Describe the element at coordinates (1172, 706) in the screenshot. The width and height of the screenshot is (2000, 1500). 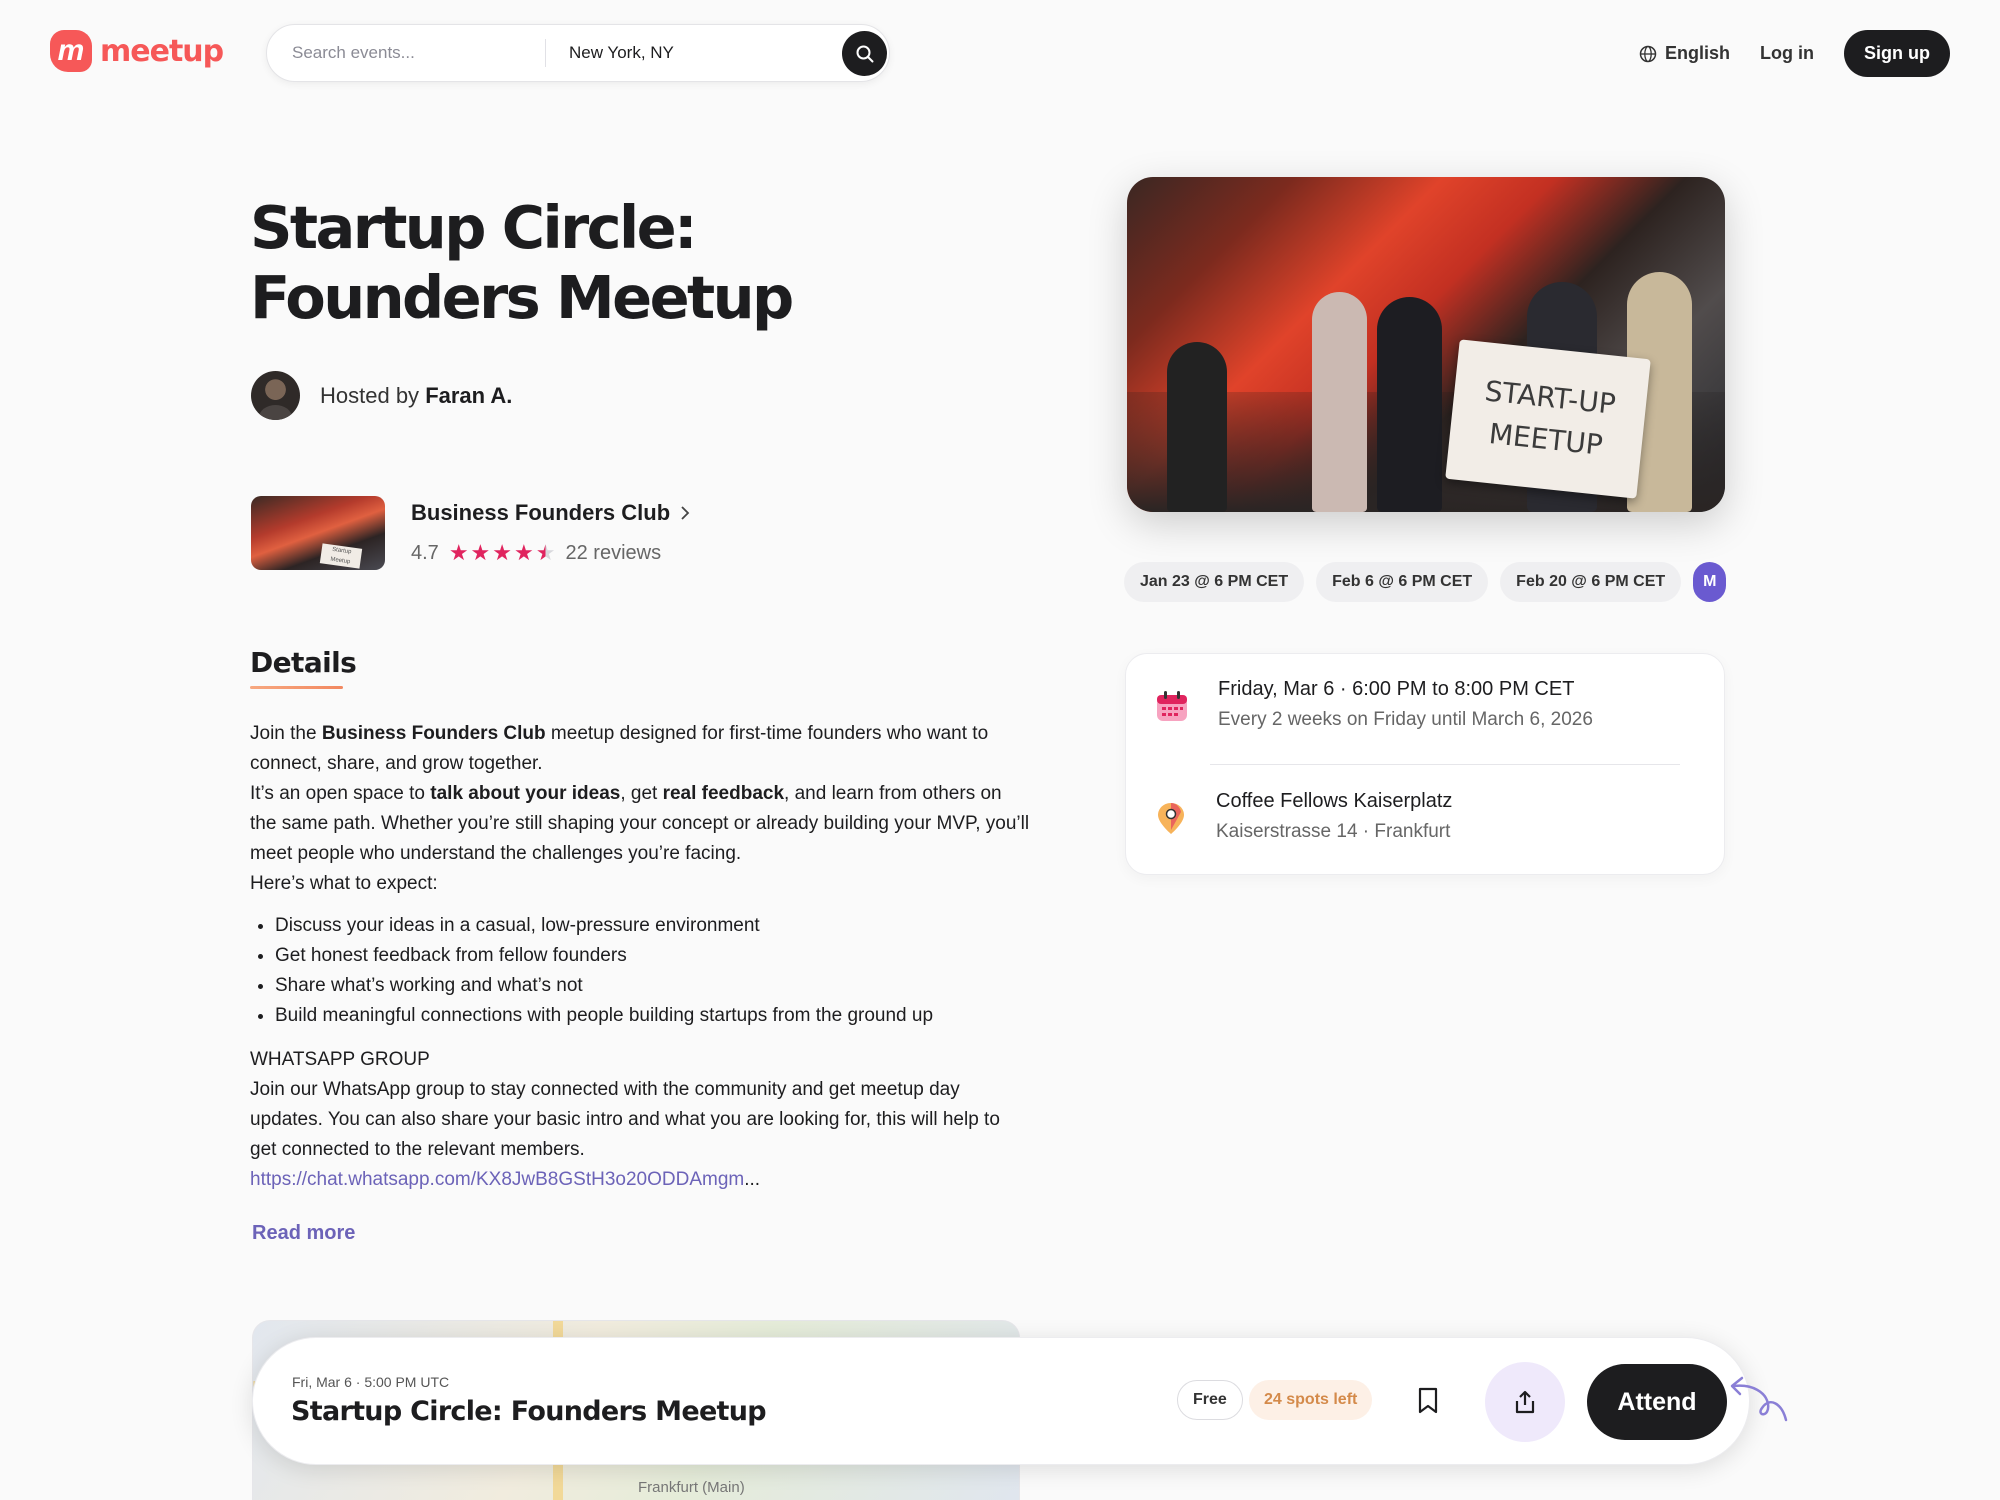
I see `calendar-icon` at that location.